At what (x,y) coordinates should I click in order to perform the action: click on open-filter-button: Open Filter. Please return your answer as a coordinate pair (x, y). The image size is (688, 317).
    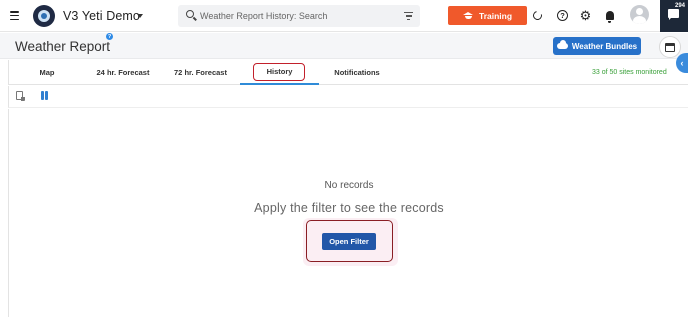
    Looking at the image, I should click on (349, 241).